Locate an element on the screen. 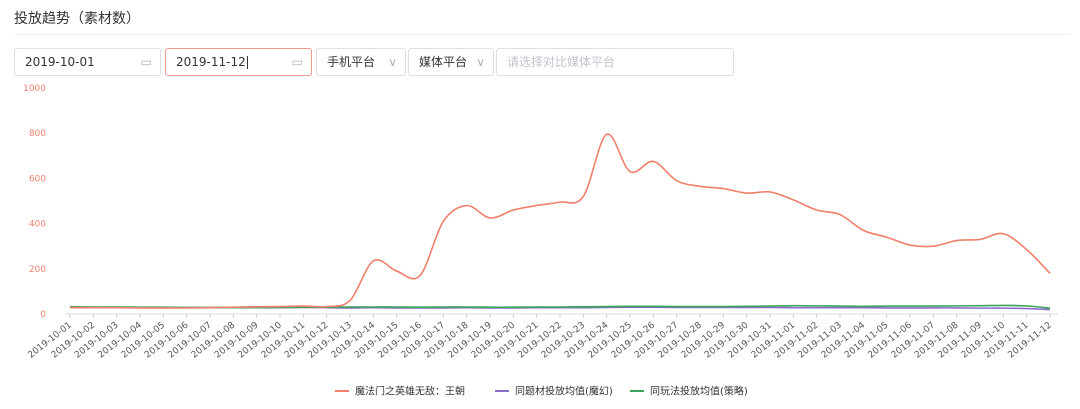 This screenshot has width=1080, height=409. y-tick-label: 800 is located at coordinates (37, 134).